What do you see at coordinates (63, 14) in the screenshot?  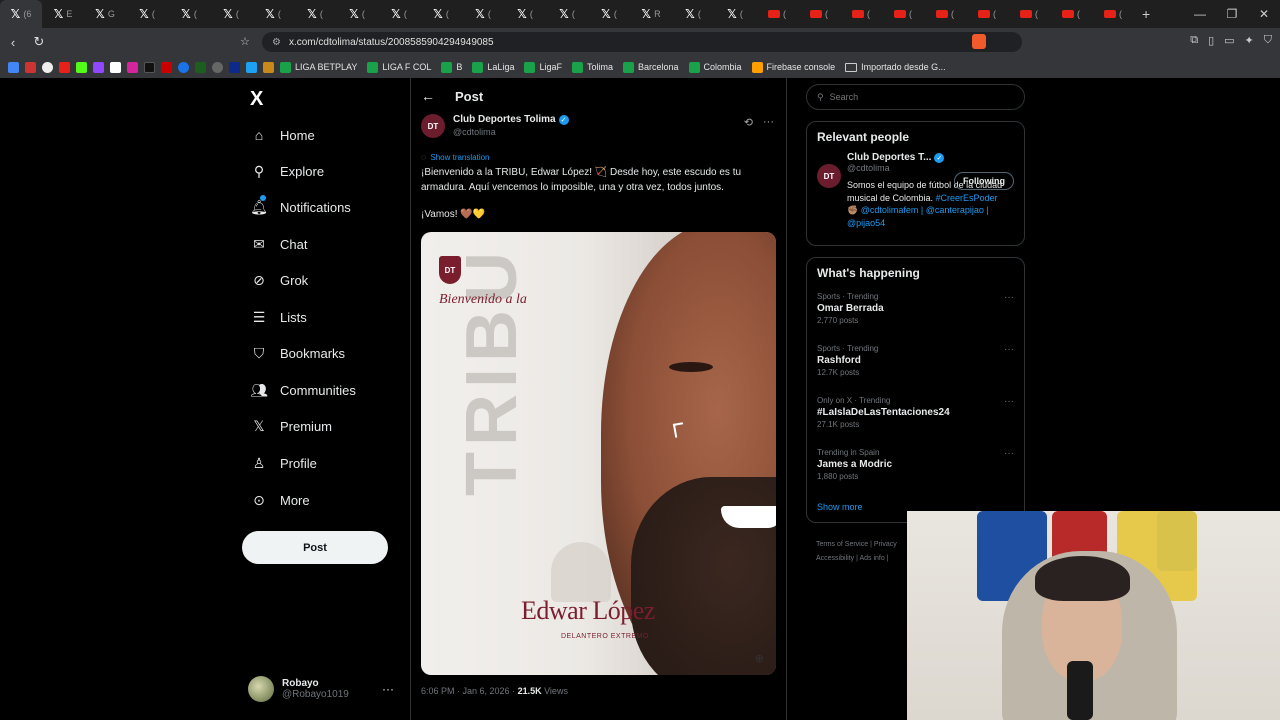 I see `browser-tab: 𝕏E` at bounding box center [63, 14].